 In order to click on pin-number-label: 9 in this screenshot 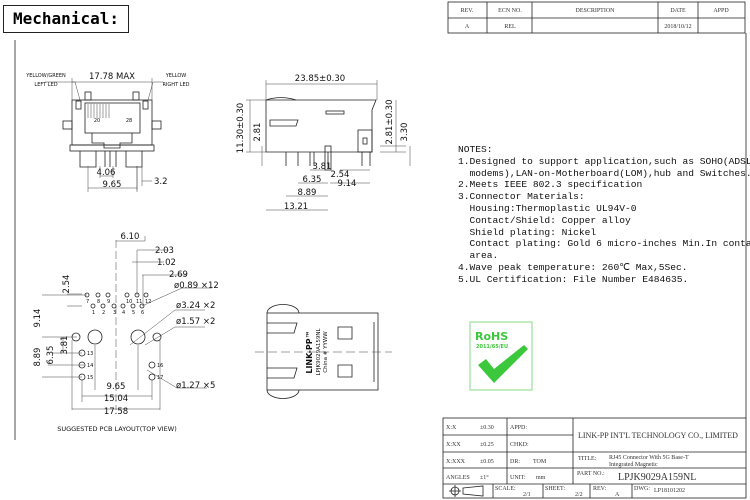, I will do `click(108, 302)`.